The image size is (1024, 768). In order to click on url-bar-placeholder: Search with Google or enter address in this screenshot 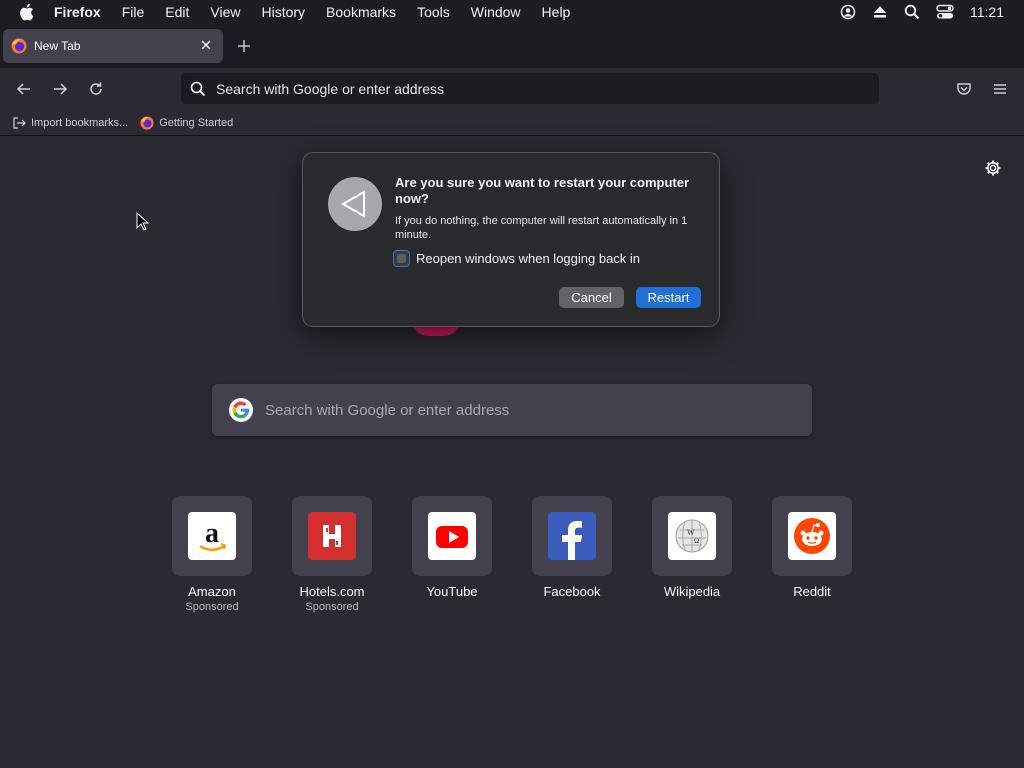, I will do `click(330, 88)`.